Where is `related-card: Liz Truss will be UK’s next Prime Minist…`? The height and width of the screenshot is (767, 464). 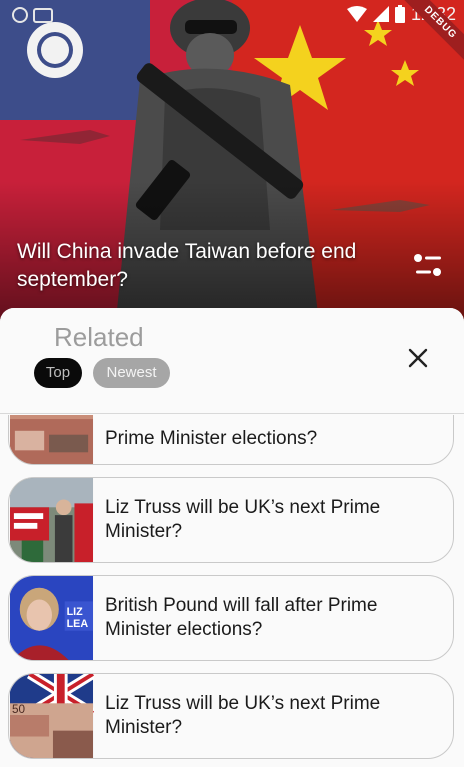
related-card: Liz Truss will be UK’s next Prime Minist… is located at coordinates (231, 520).